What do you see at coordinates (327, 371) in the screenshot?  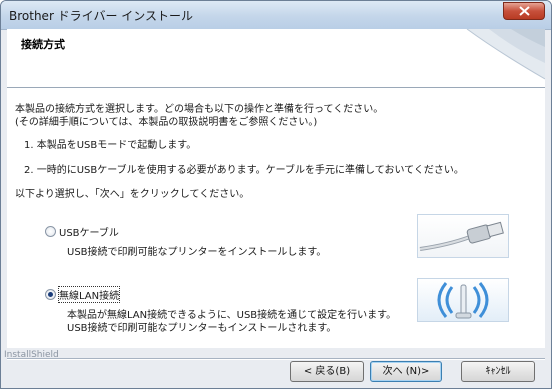 I see `back-button: < 戻る(B)` at bounding box center [327, 371].